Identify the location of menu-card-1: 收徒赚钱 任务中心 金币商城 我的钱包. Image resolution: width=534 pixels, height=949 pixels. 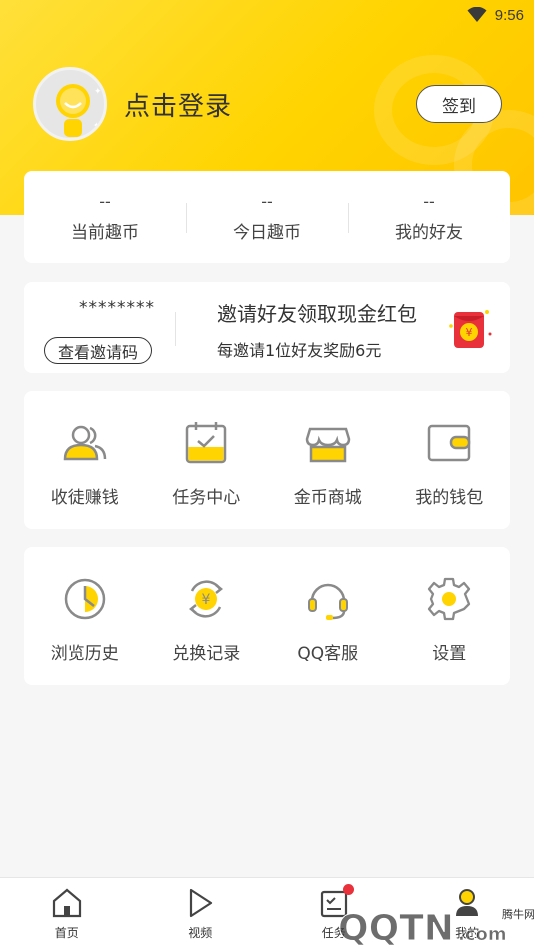
(267, 460).